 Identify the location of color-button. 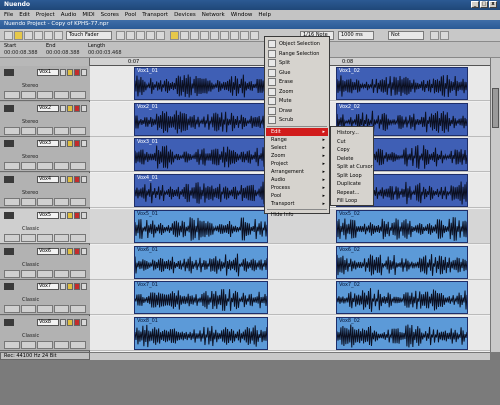
(444, 35).